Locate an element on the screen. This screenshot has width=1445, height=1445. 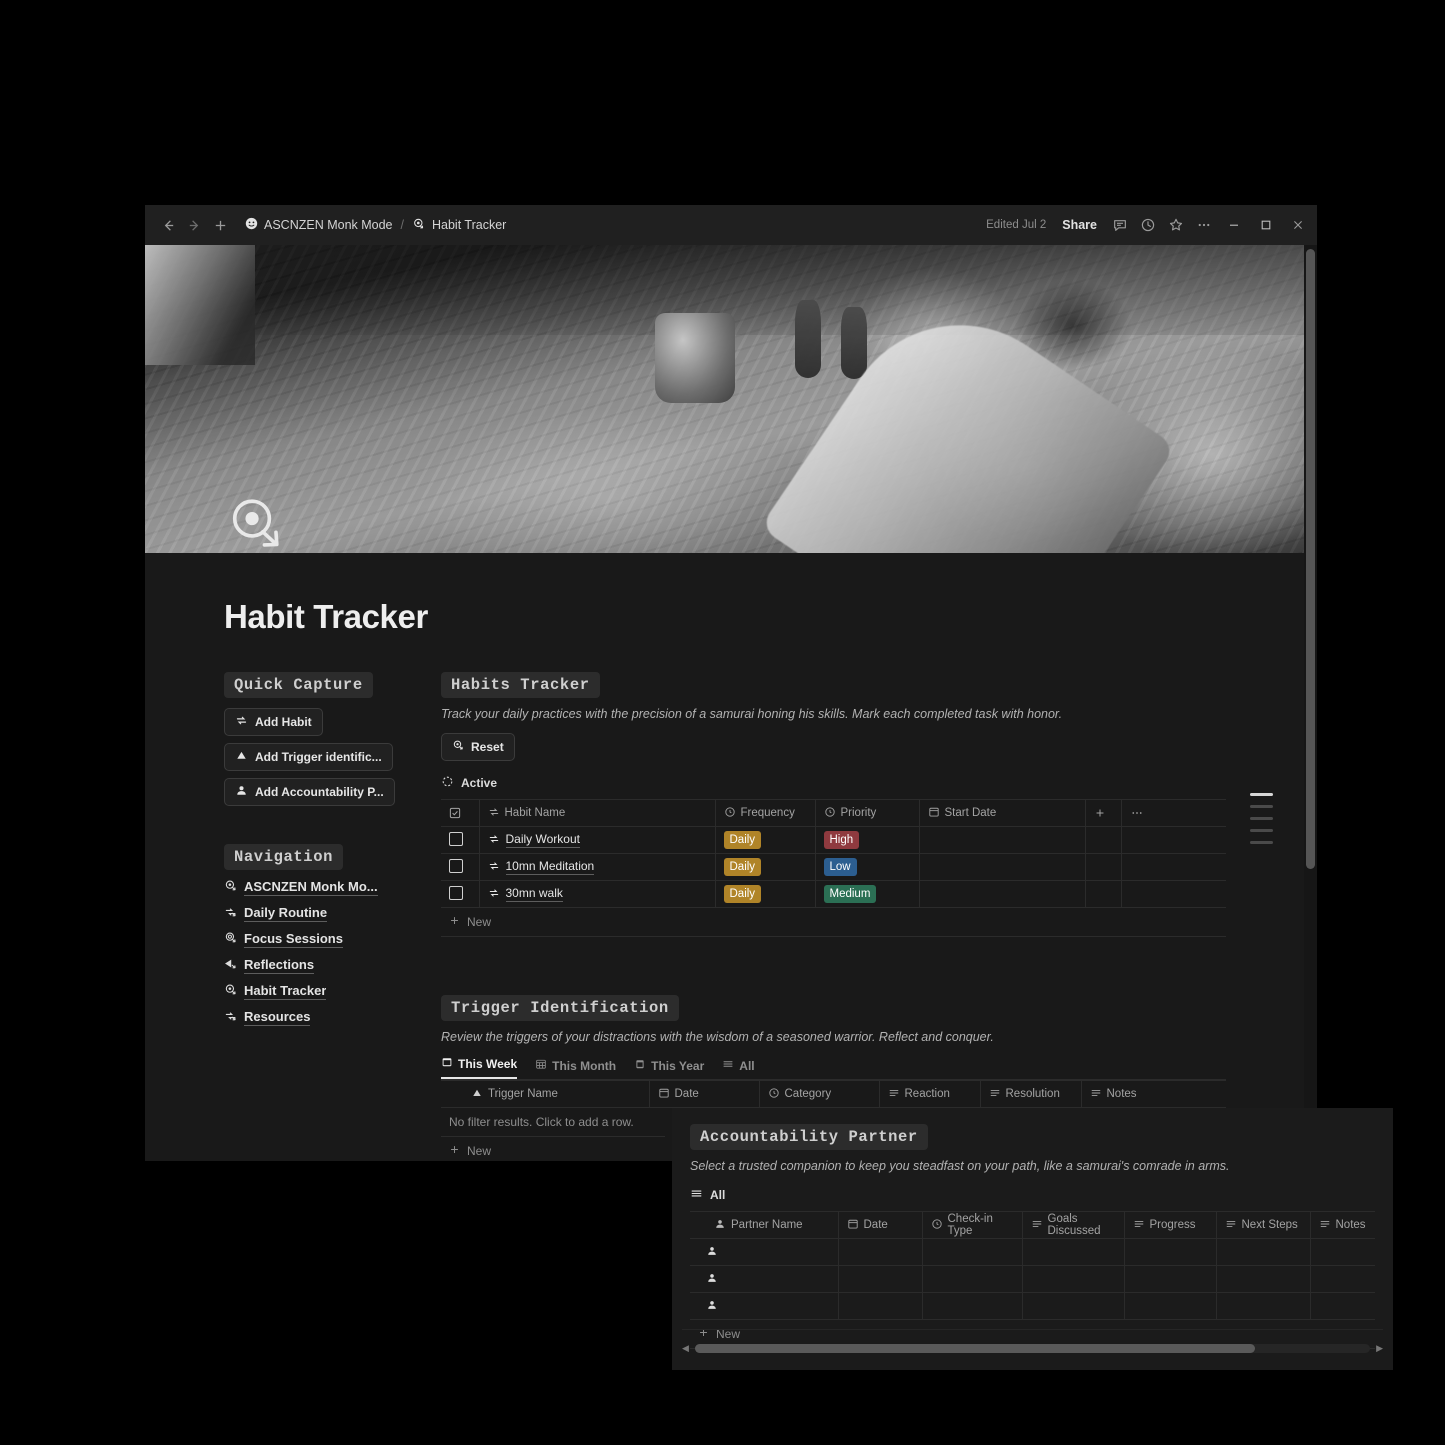
chevron-left-icon: ◀ is located at coordinates (685, 1348).